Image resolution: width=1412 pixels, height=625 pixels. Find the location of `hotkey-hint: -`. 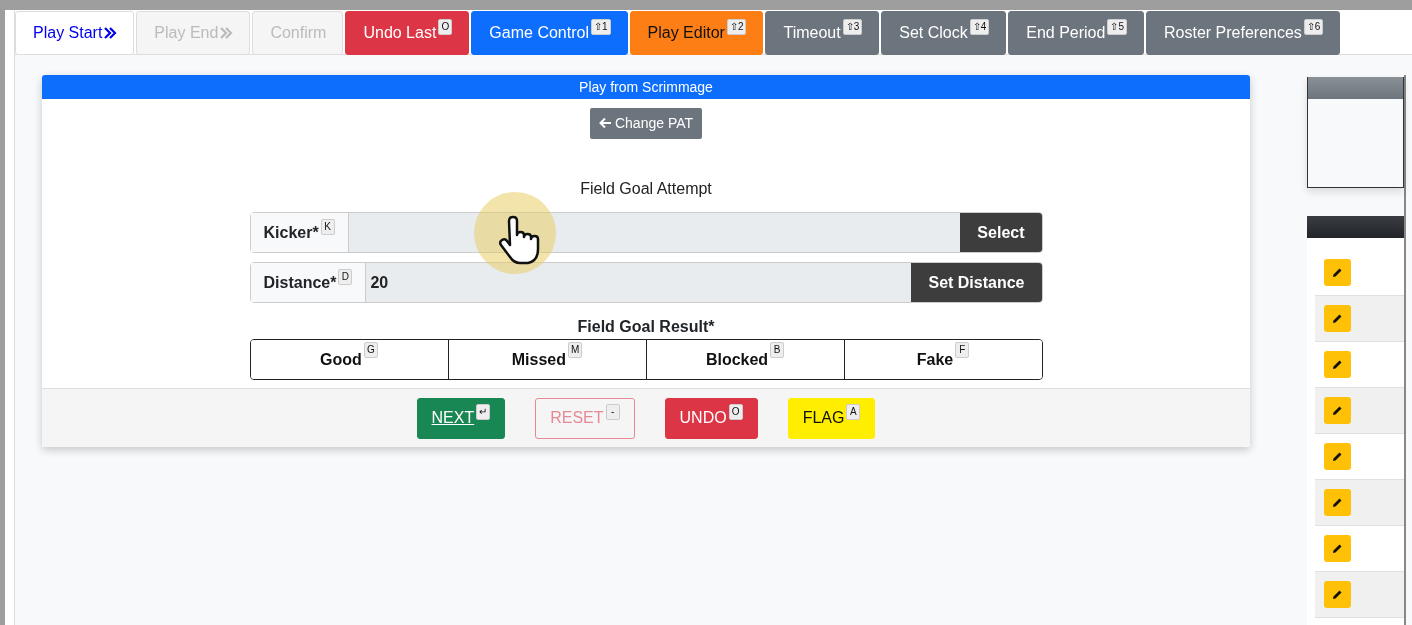

hotkey-hint: - is located at coordinates (612, 412).